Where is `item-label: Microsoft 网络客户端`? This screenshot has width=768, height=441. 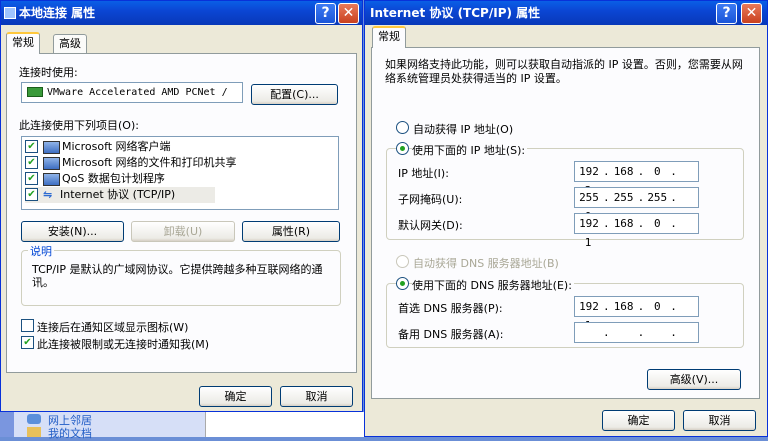 item-label: Microsoft 网络客户端 is located at coordinates (116, 146).